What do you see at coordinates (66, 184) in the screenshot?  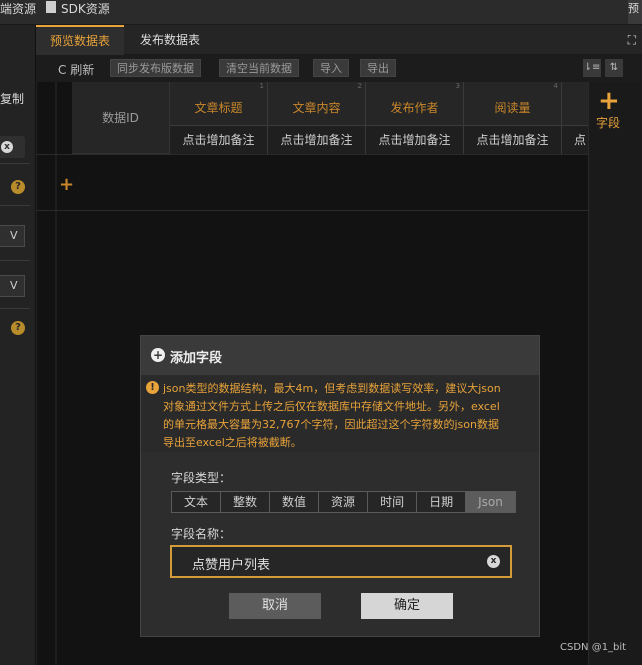 I see `add-row-icon: +` at bounding box center [66, 184].